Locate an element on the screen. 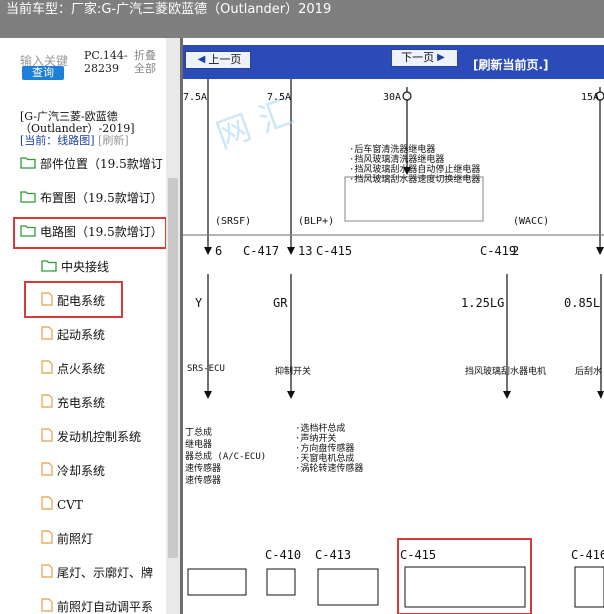  pc-info: PC.144- 28239 is located at coordinates (106, 62).